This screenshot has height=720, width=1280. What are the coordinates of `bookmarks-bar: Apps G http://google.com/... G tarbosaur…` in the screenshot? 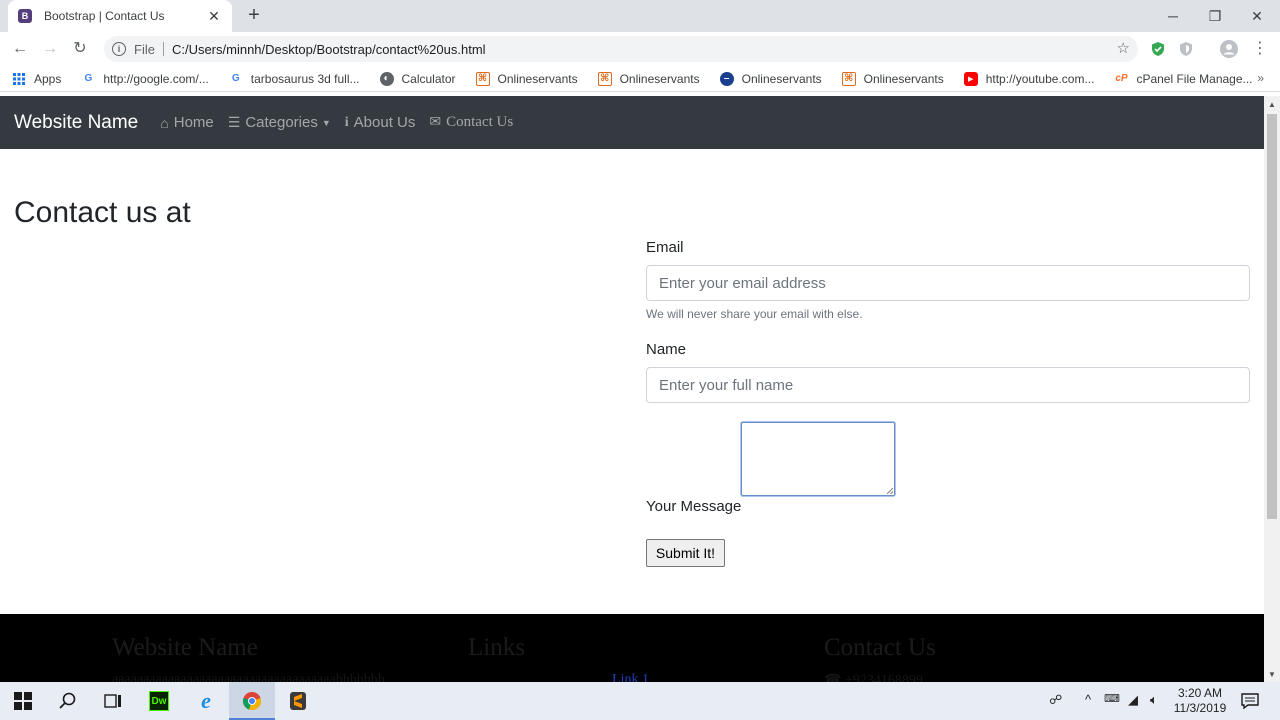 It's located at (640, 79).